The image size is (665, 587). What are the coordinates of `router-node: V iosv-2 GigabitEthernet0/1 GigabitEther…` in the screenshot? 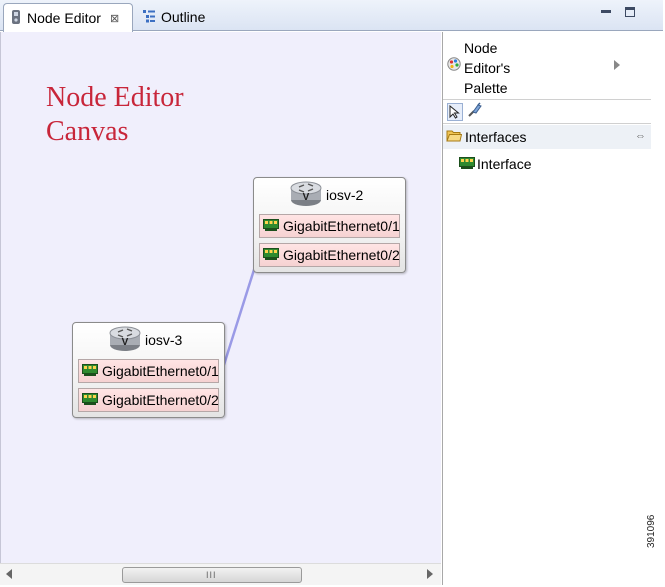 It's located at (329, 225).